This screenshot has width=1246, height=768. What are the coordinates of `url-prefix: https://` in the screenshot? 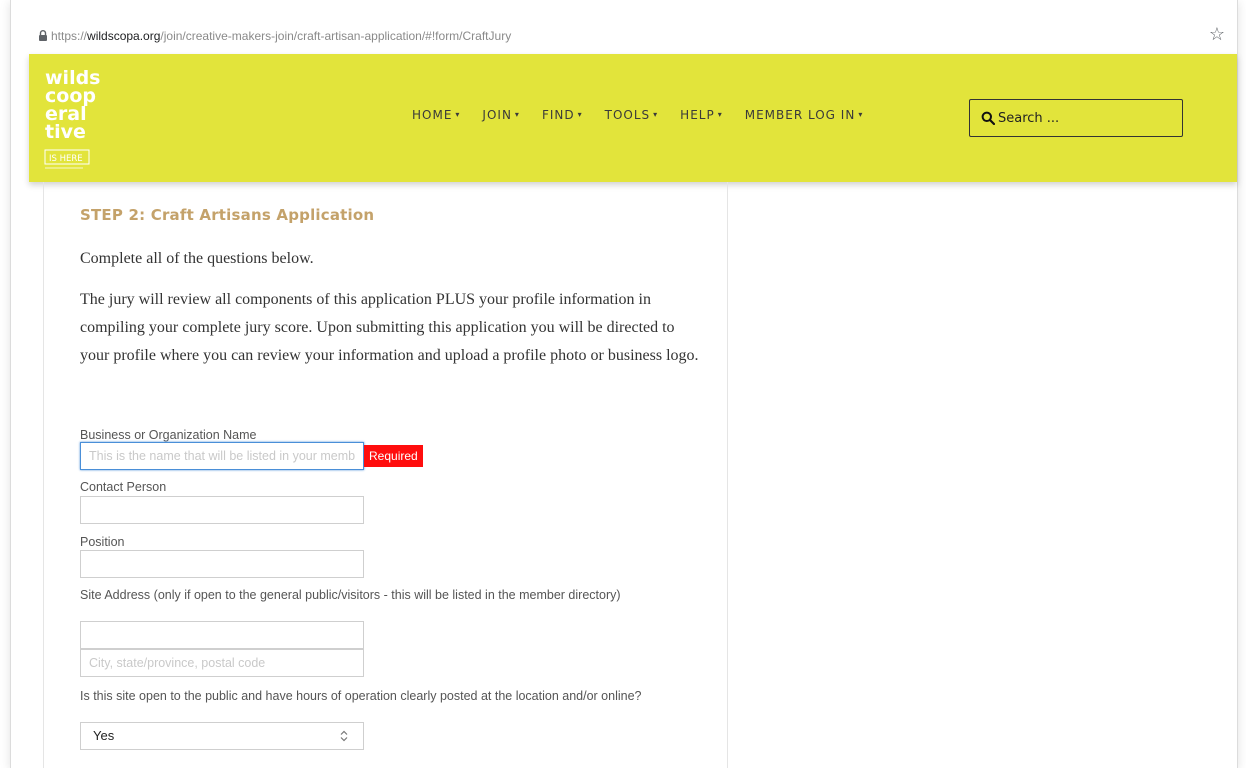 It's located at (69, 36).